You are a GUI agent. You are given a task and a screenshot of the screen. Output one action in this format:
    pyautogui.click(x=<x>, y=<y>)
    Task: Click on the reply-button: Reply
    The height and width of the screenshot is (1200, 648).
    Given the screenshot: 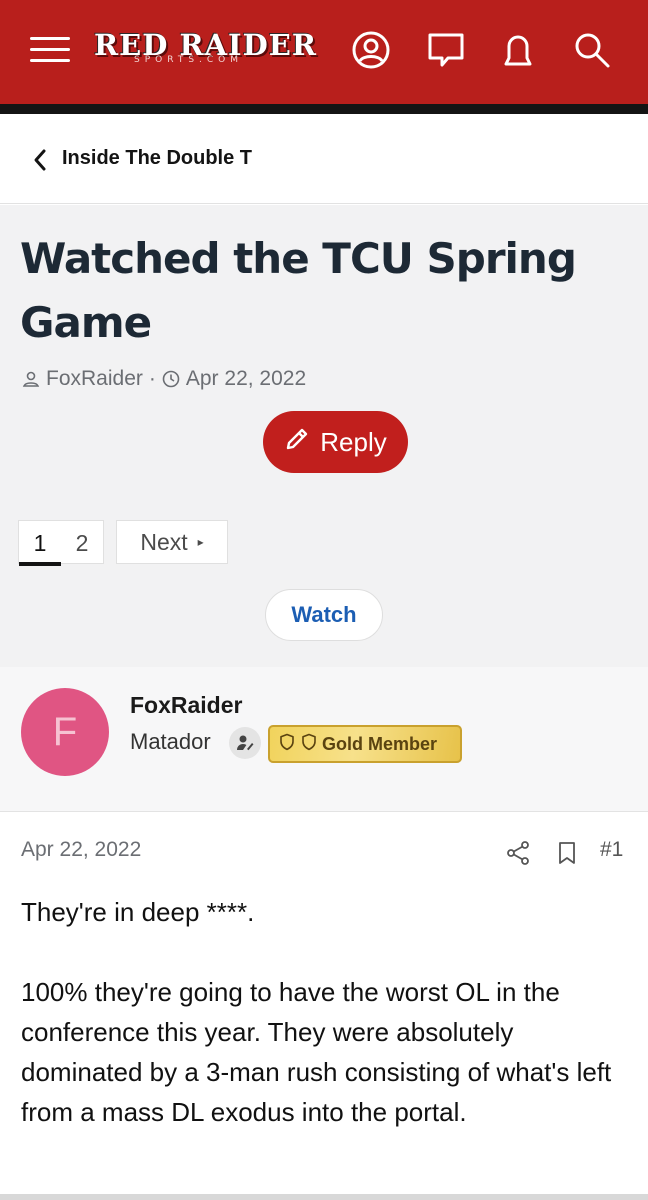 What is the action you would take?
    pyautogui.click(x=335, y=442)
    